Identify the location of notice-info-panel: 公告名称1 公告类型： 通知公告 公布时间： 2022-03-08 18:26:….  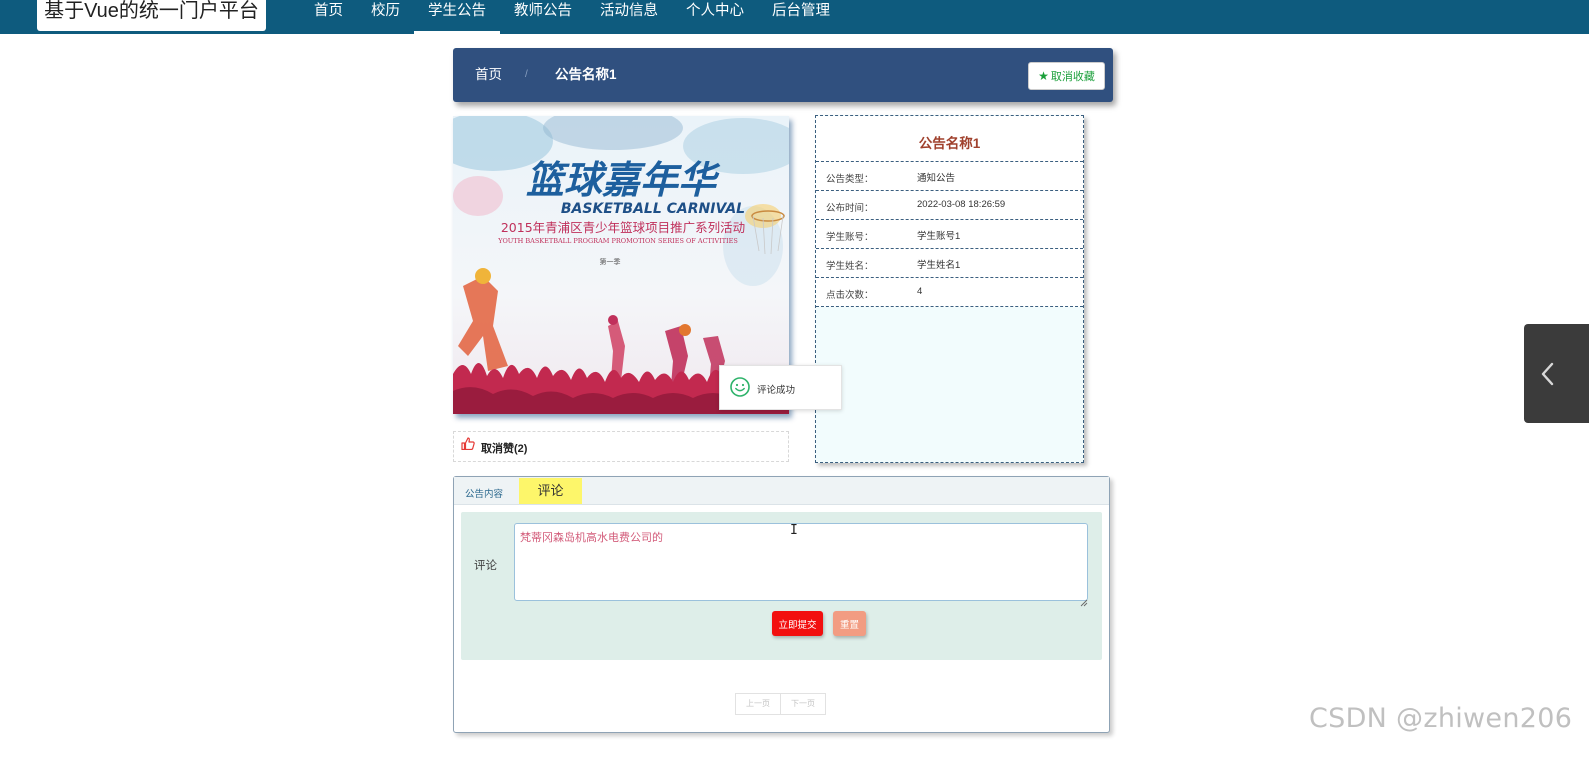
(949, 289).